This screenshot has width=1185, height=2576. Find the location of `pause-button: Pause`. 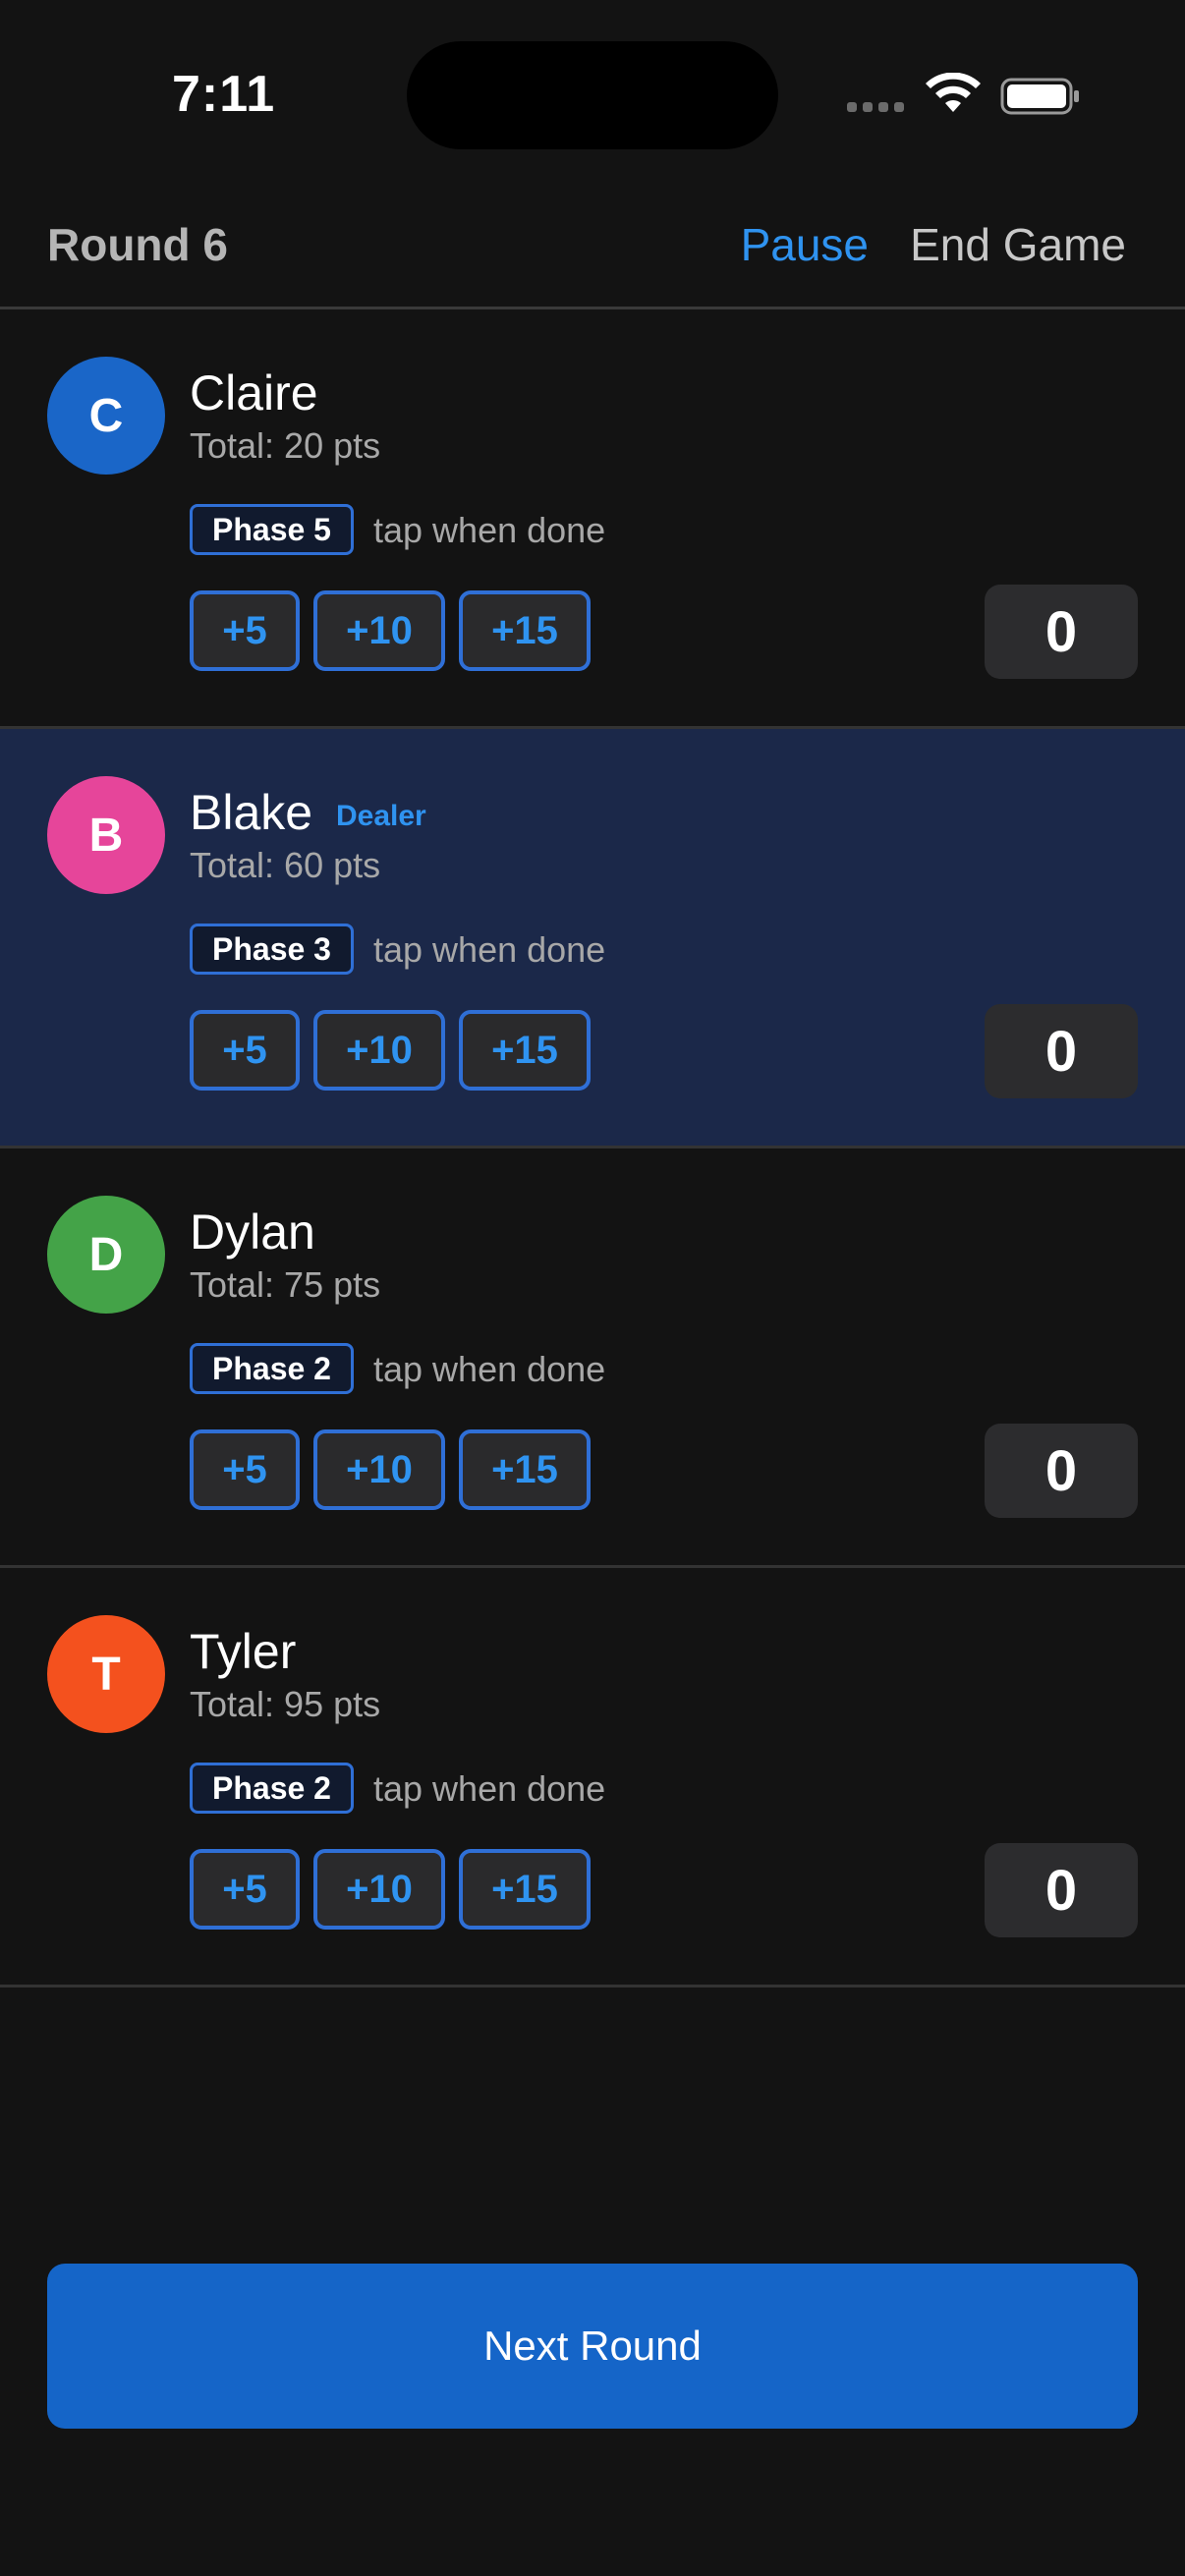

pause-button: Pause is located at coordinates (805, 244).